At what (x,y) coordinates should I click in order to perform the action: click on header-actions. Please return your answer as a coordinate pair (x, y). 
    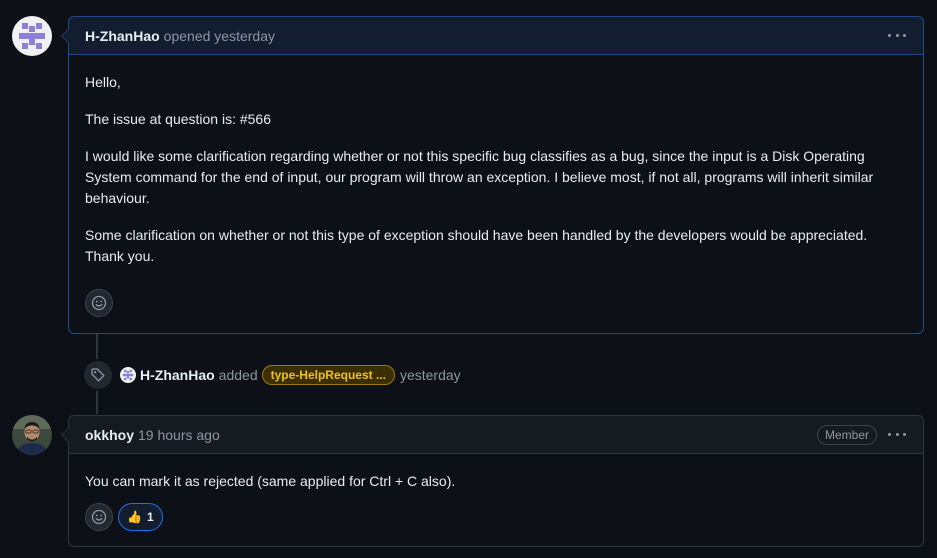
    Looking at the image, I should click on (897, 36).